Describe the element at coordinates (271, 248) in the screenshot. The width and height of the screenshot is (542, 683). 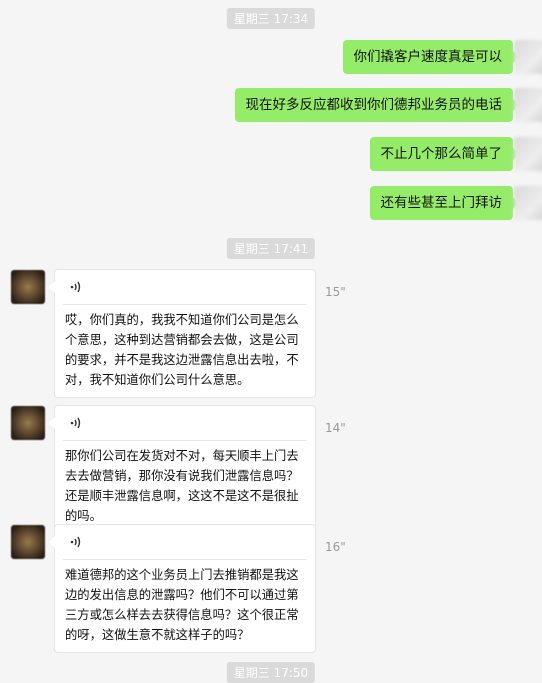
I see `timestamp: 星期三 17:41` at that location.